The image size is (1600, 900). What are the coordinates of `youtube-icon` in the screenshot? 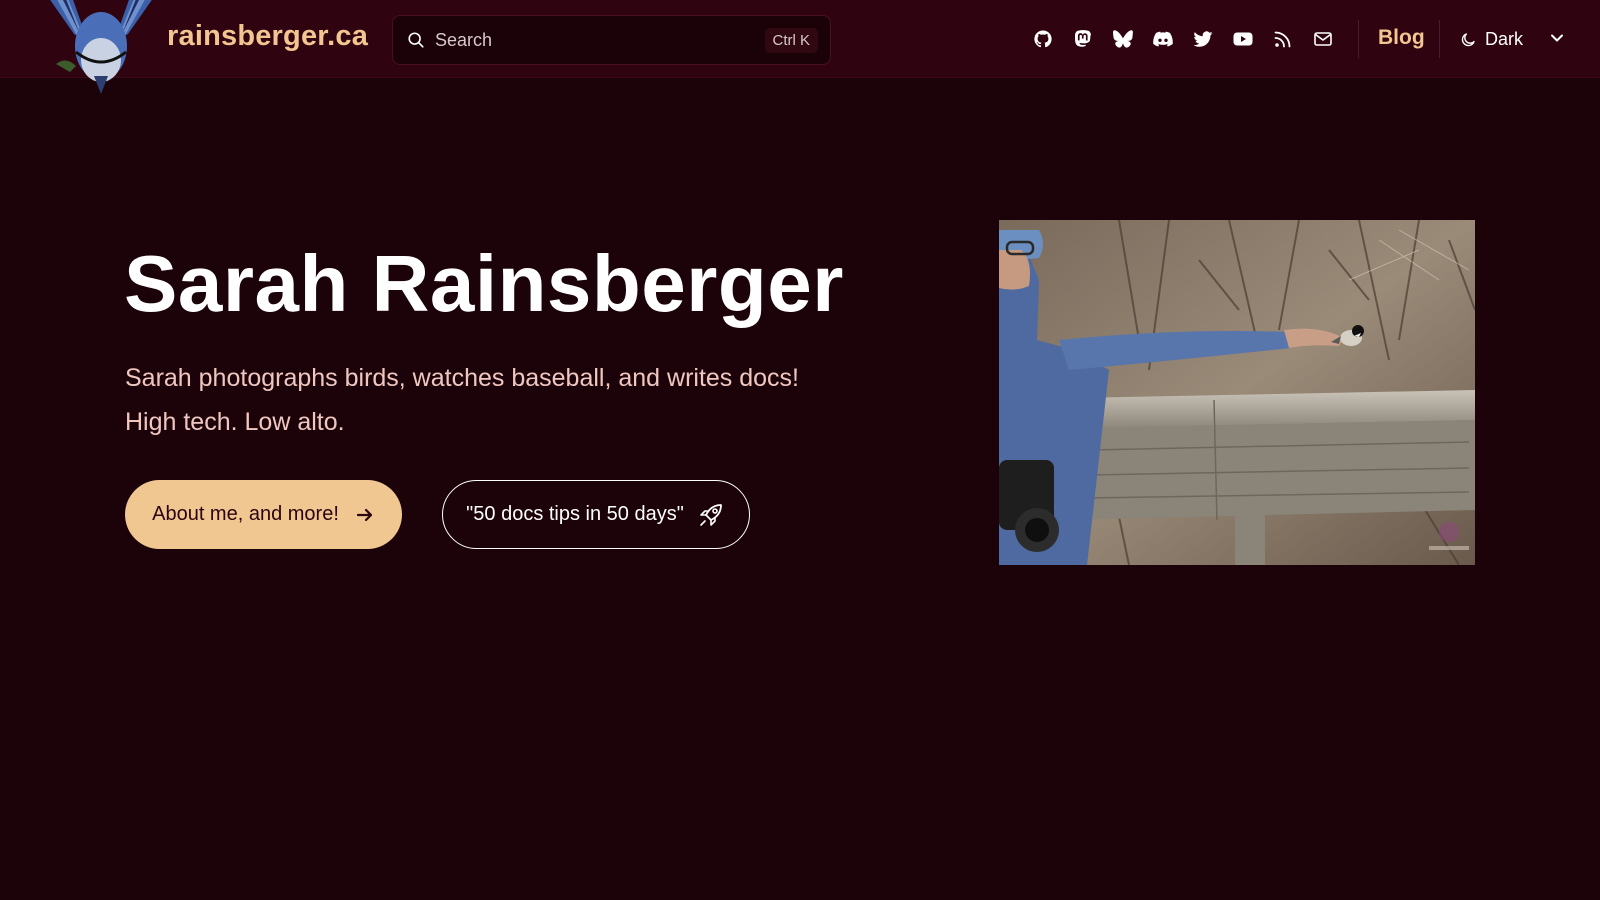 It's located at (1243, 39).